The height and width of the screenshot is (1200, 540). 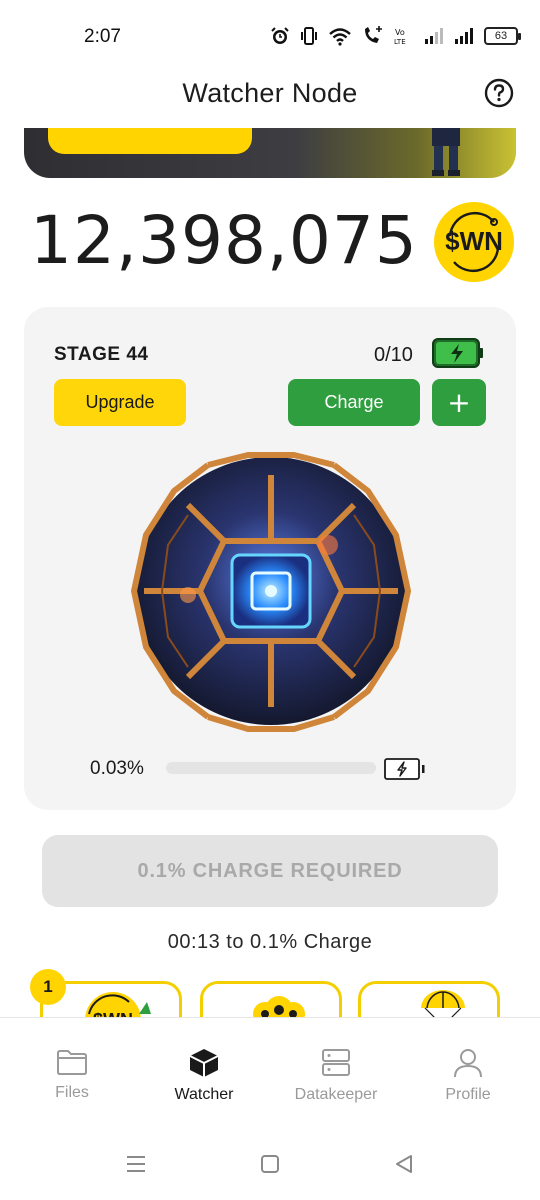 I want to click on svg-text: LTE, so click(x=400, y=42).